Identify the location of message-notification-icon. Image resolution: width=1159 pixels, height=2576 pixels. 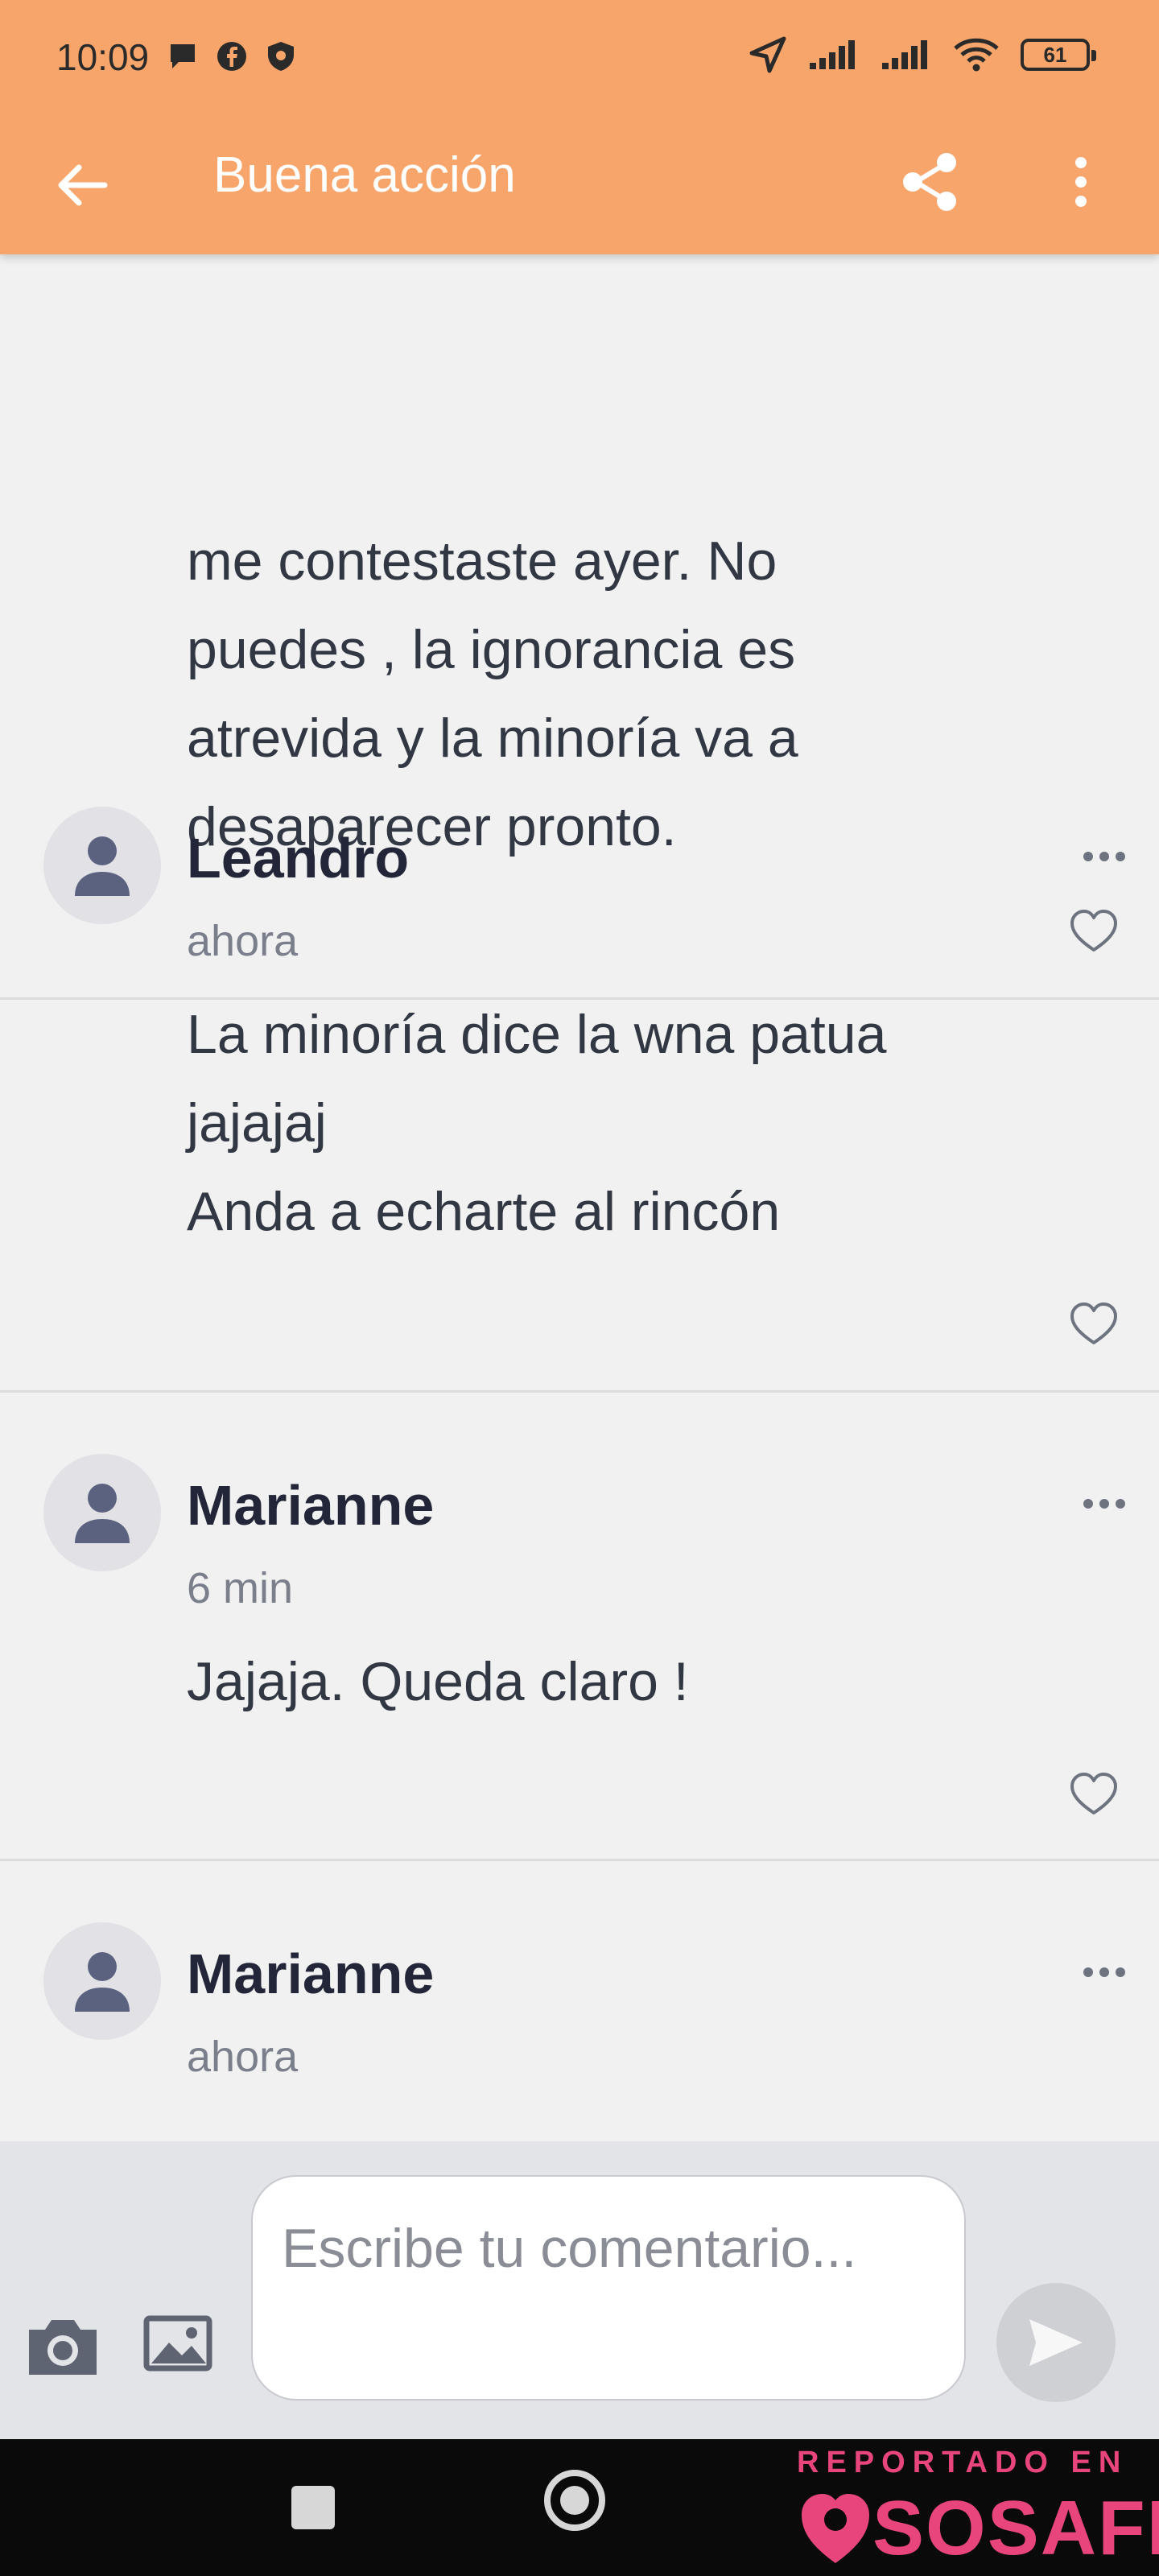
(183, 56).